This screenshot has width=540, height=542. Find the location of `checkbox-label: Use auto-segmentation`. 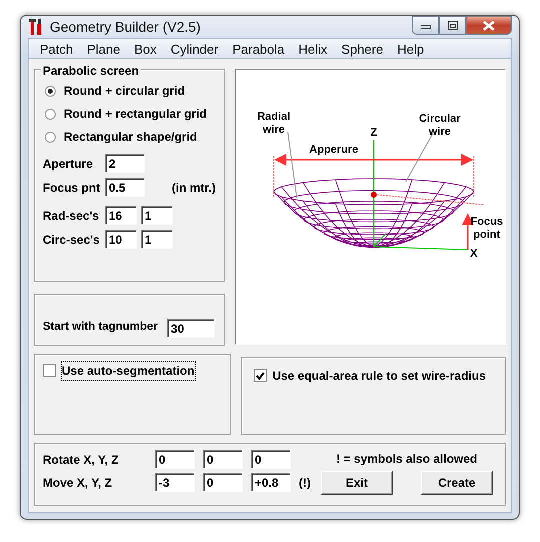

checkbox-label: Use auto-segmentation is located at coordinates (128, 371).